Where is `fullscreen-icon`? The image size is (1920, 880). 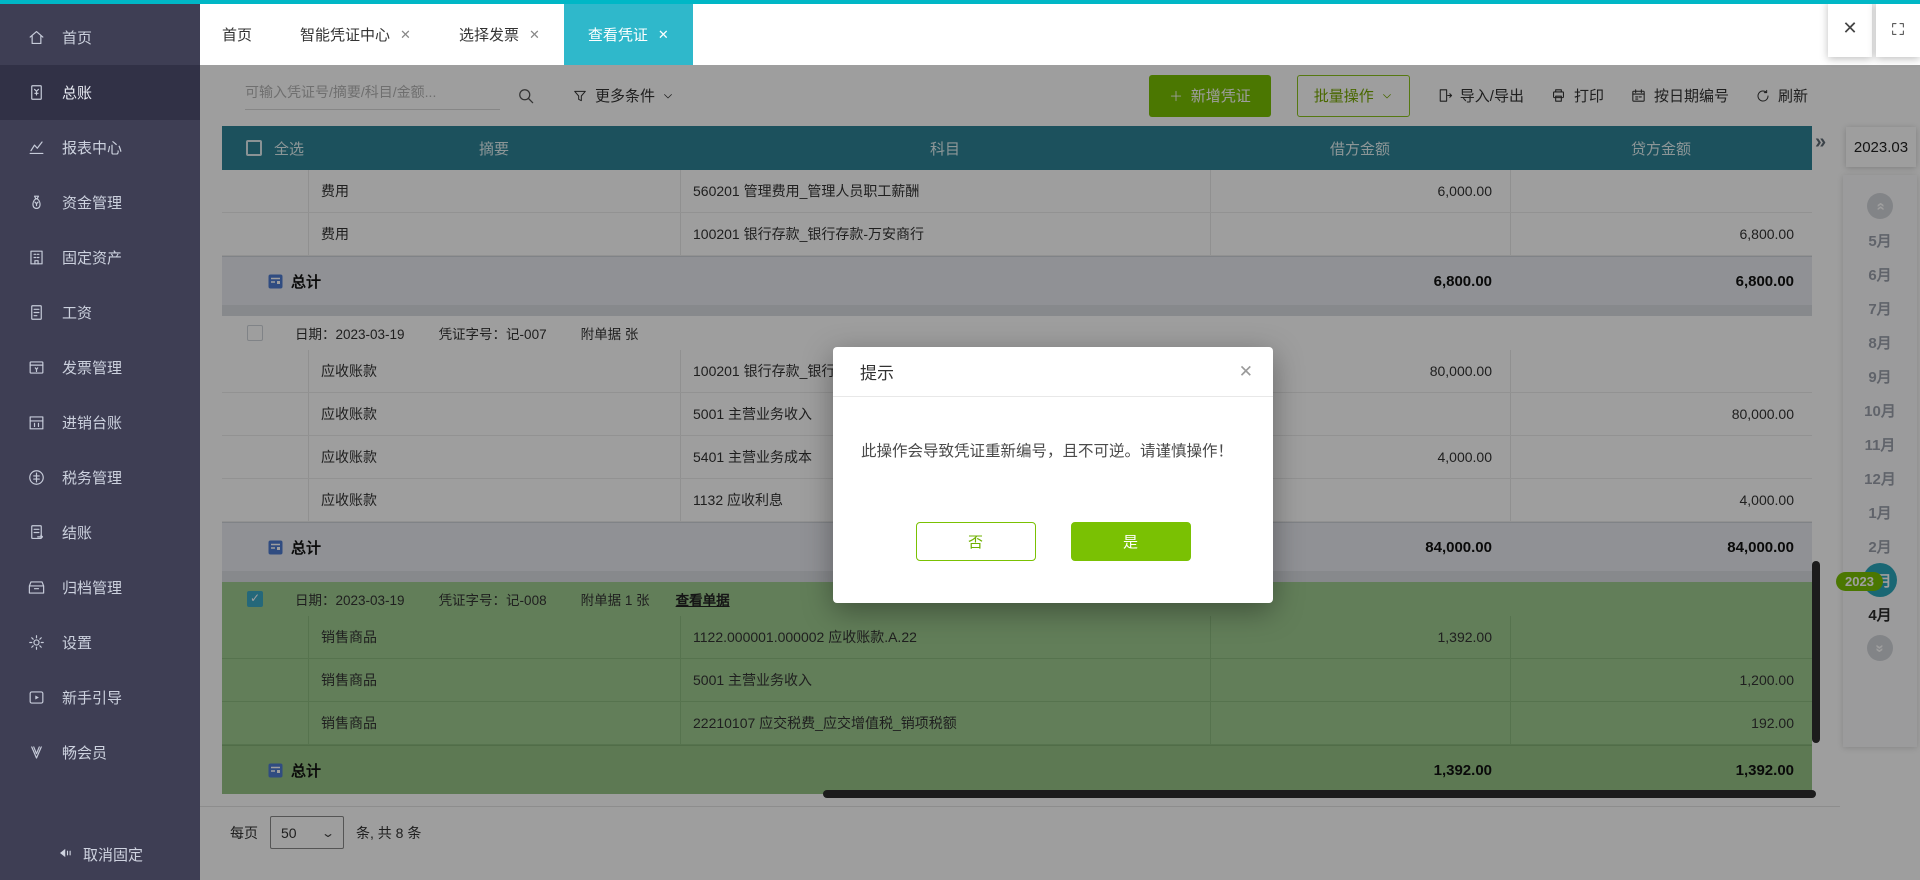
fullscreen-icon is located at coordinates (1898, 28).